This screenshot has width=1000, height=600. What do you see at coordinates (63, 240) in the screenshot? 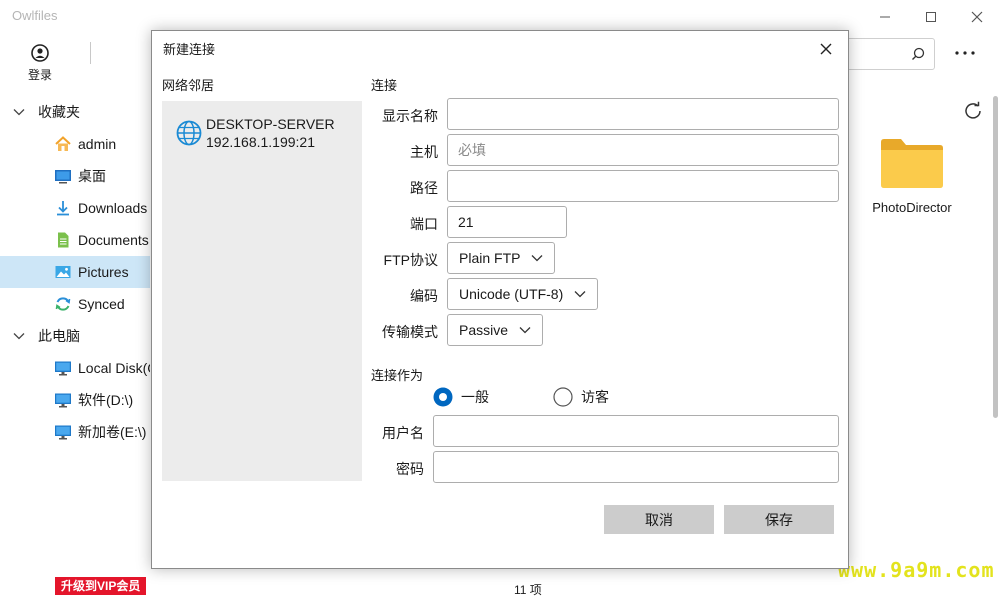
I see `document-icon` at bounding box center [63, 240].